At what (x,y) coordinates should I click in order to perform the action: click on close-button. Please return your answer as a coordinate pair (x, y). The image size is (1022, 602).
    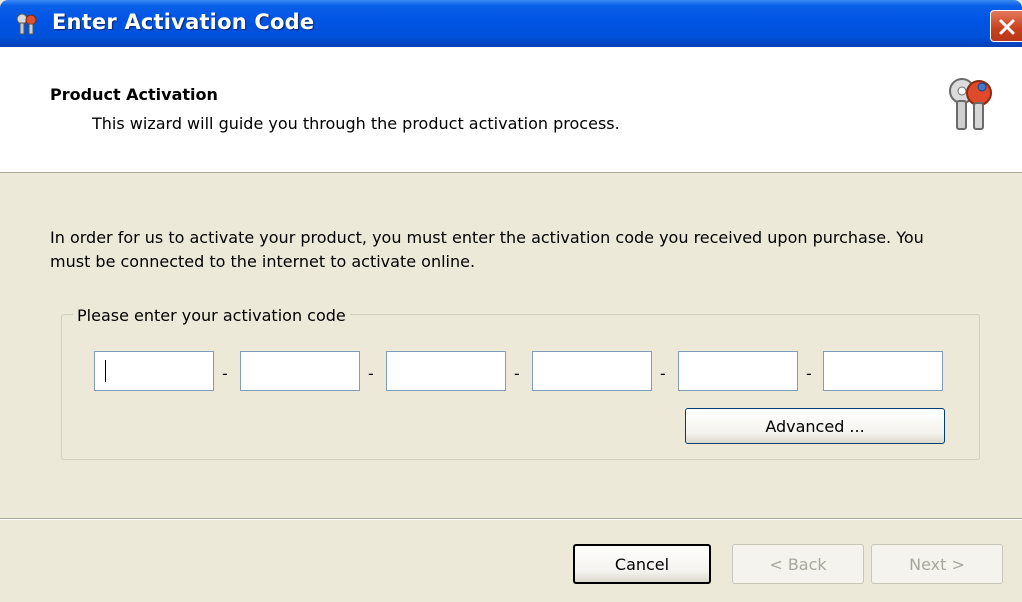
    Looking at the image, I should click on (1006, 26).